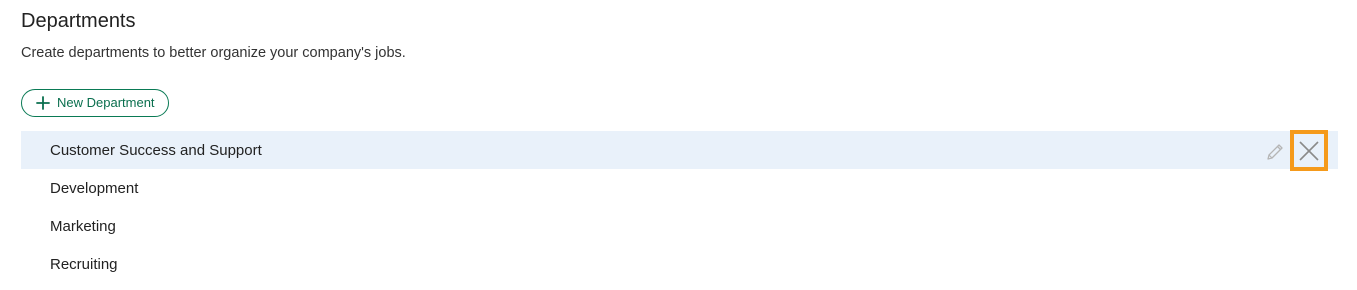 The height and width of the screenshot is (290, 1357). What do you see at coordinates (106, 102) in the screenshot?
I see `new-department-label: New Department` at bounding box center [106, 102].